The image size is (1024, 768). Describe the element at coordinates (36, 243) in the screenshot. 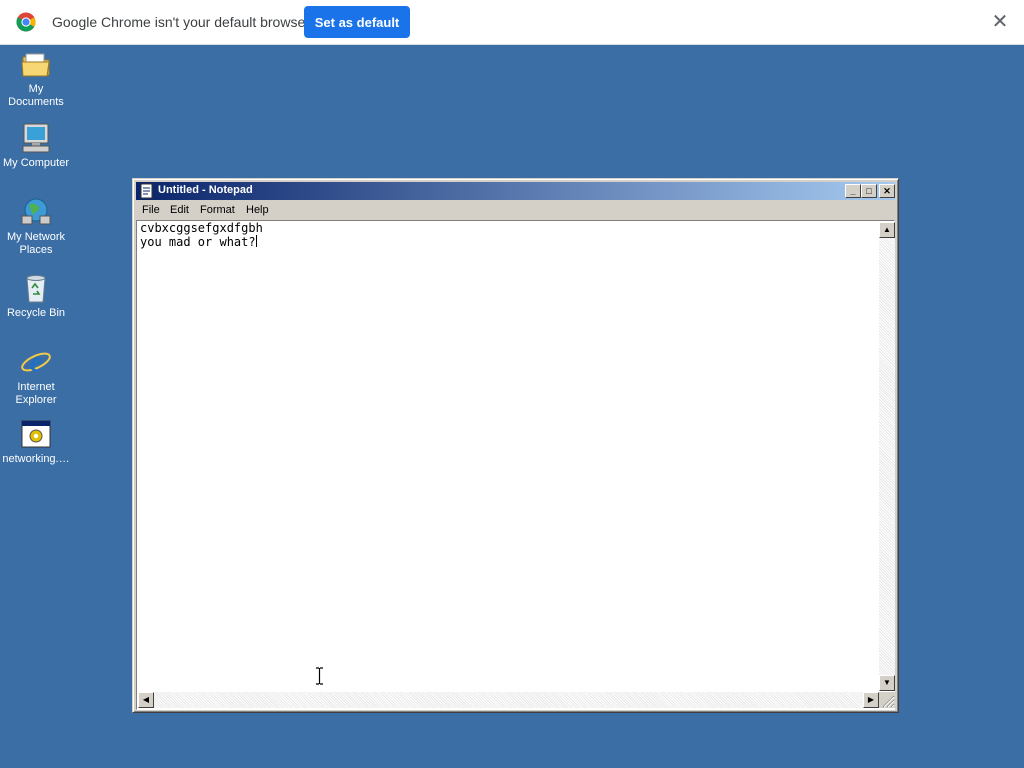

I see `desktop-icon-label: My Network Places` at that location.